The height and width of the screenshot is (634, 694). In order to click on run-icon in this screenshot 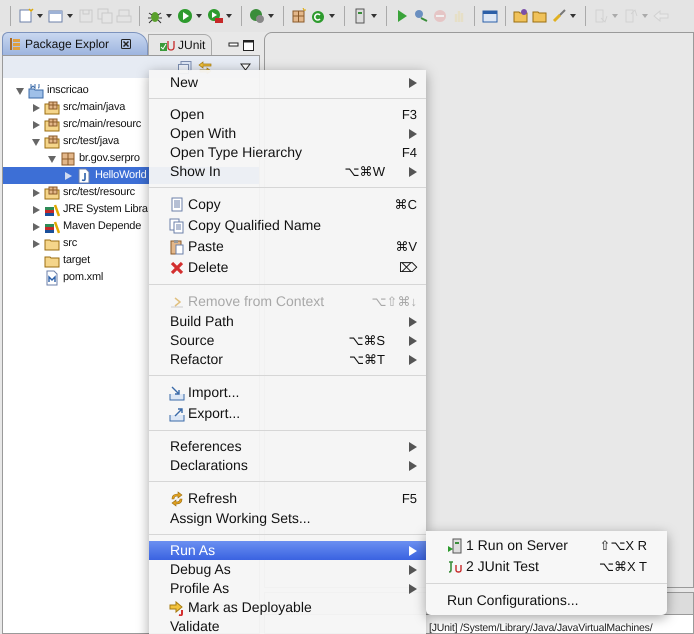, I will do `click(185, 16)`.